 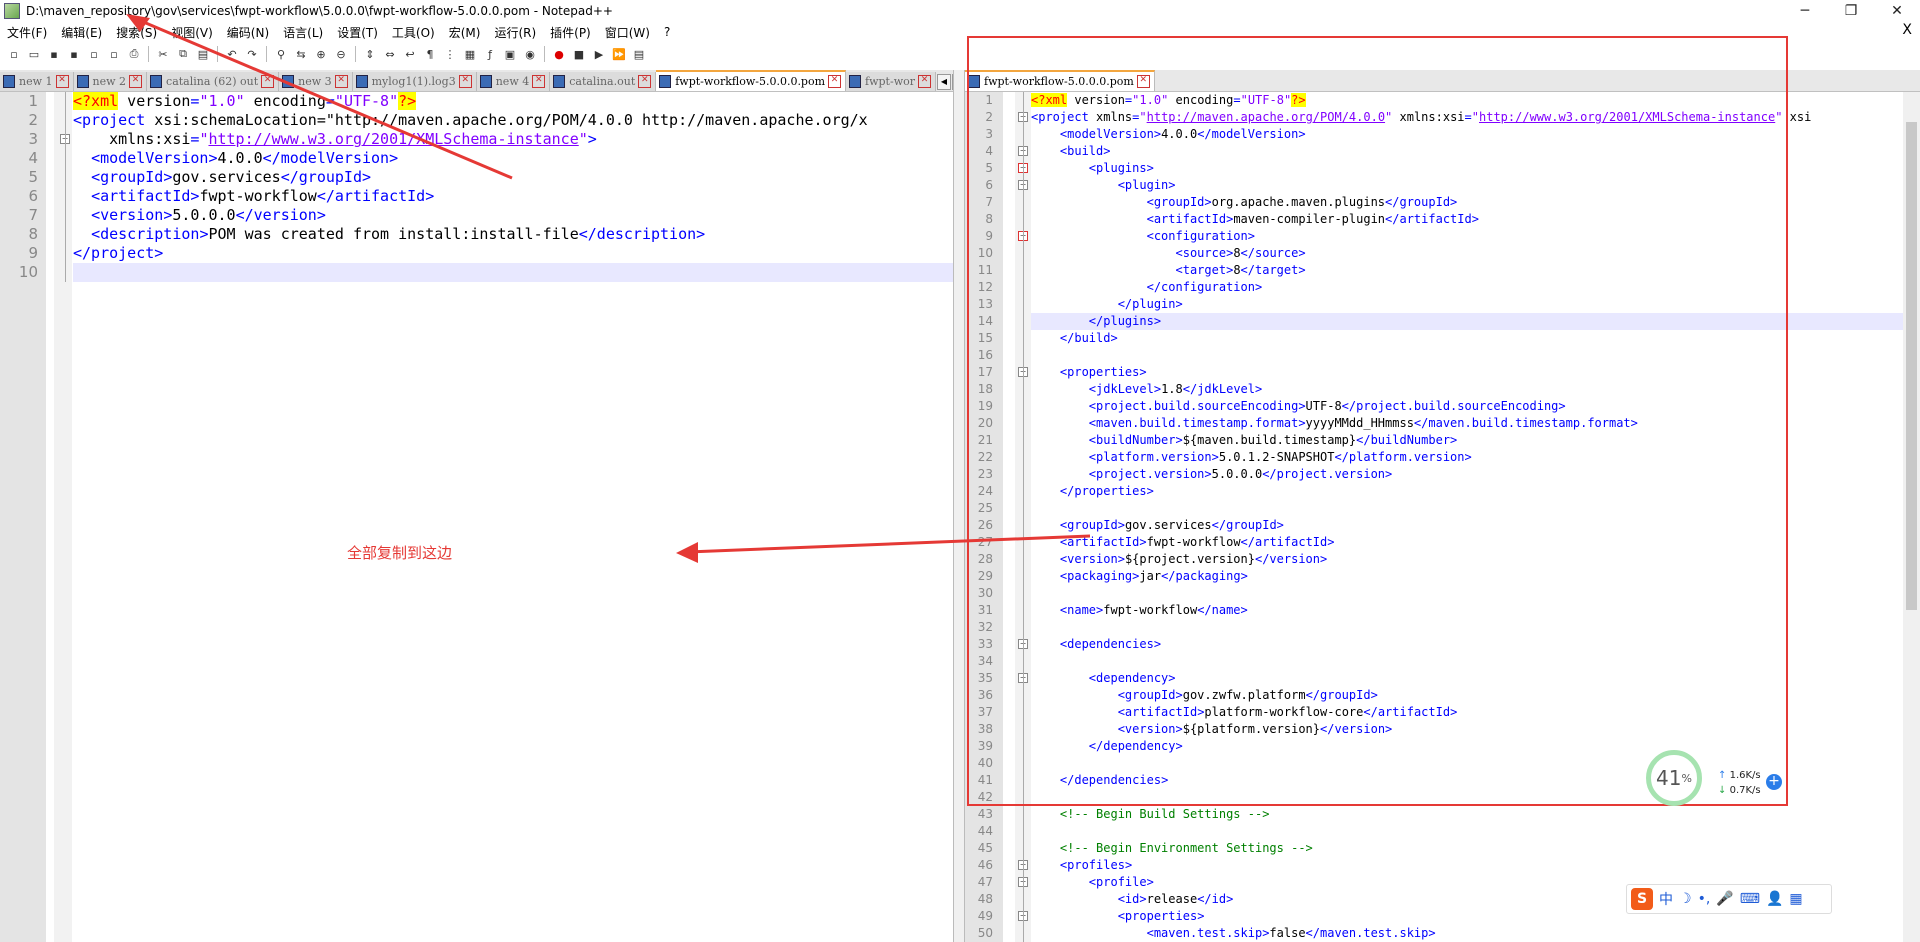 I want to click on function-list-icon: ƒ, so click(x=490, y=54).